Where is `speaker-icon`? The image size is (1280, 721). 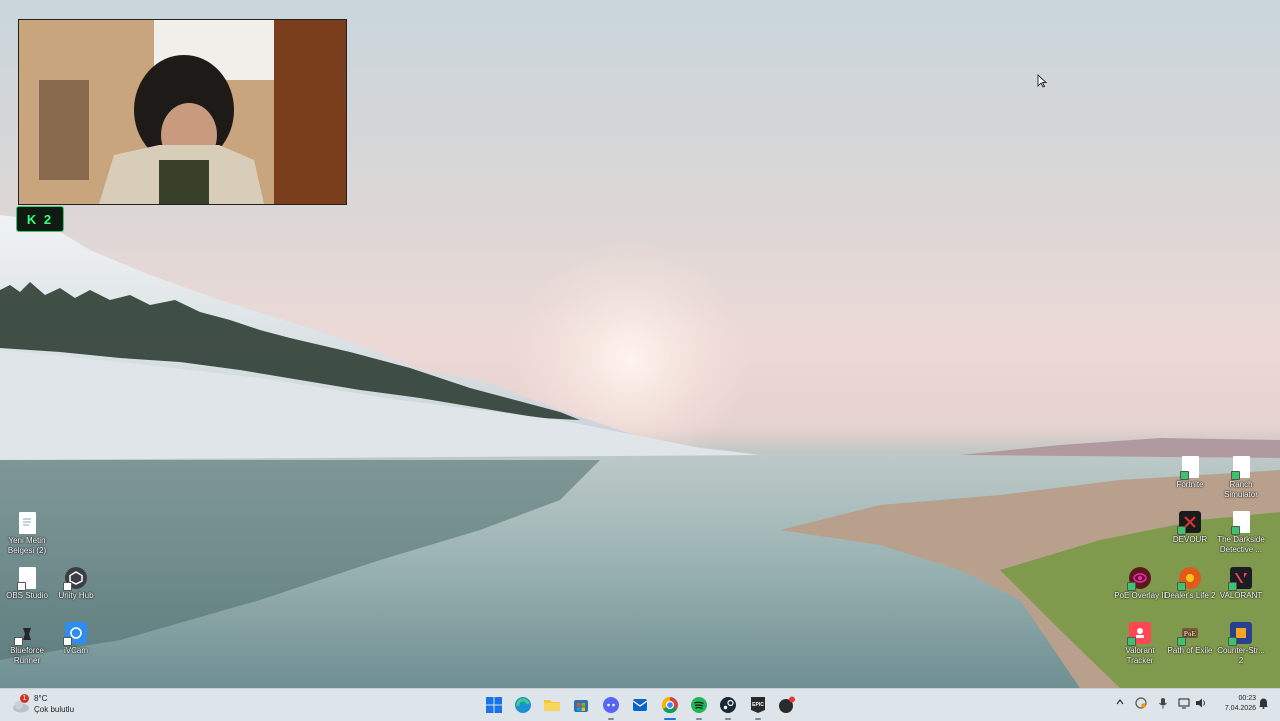
speaker-icon is located at coordinates (1200, 703).